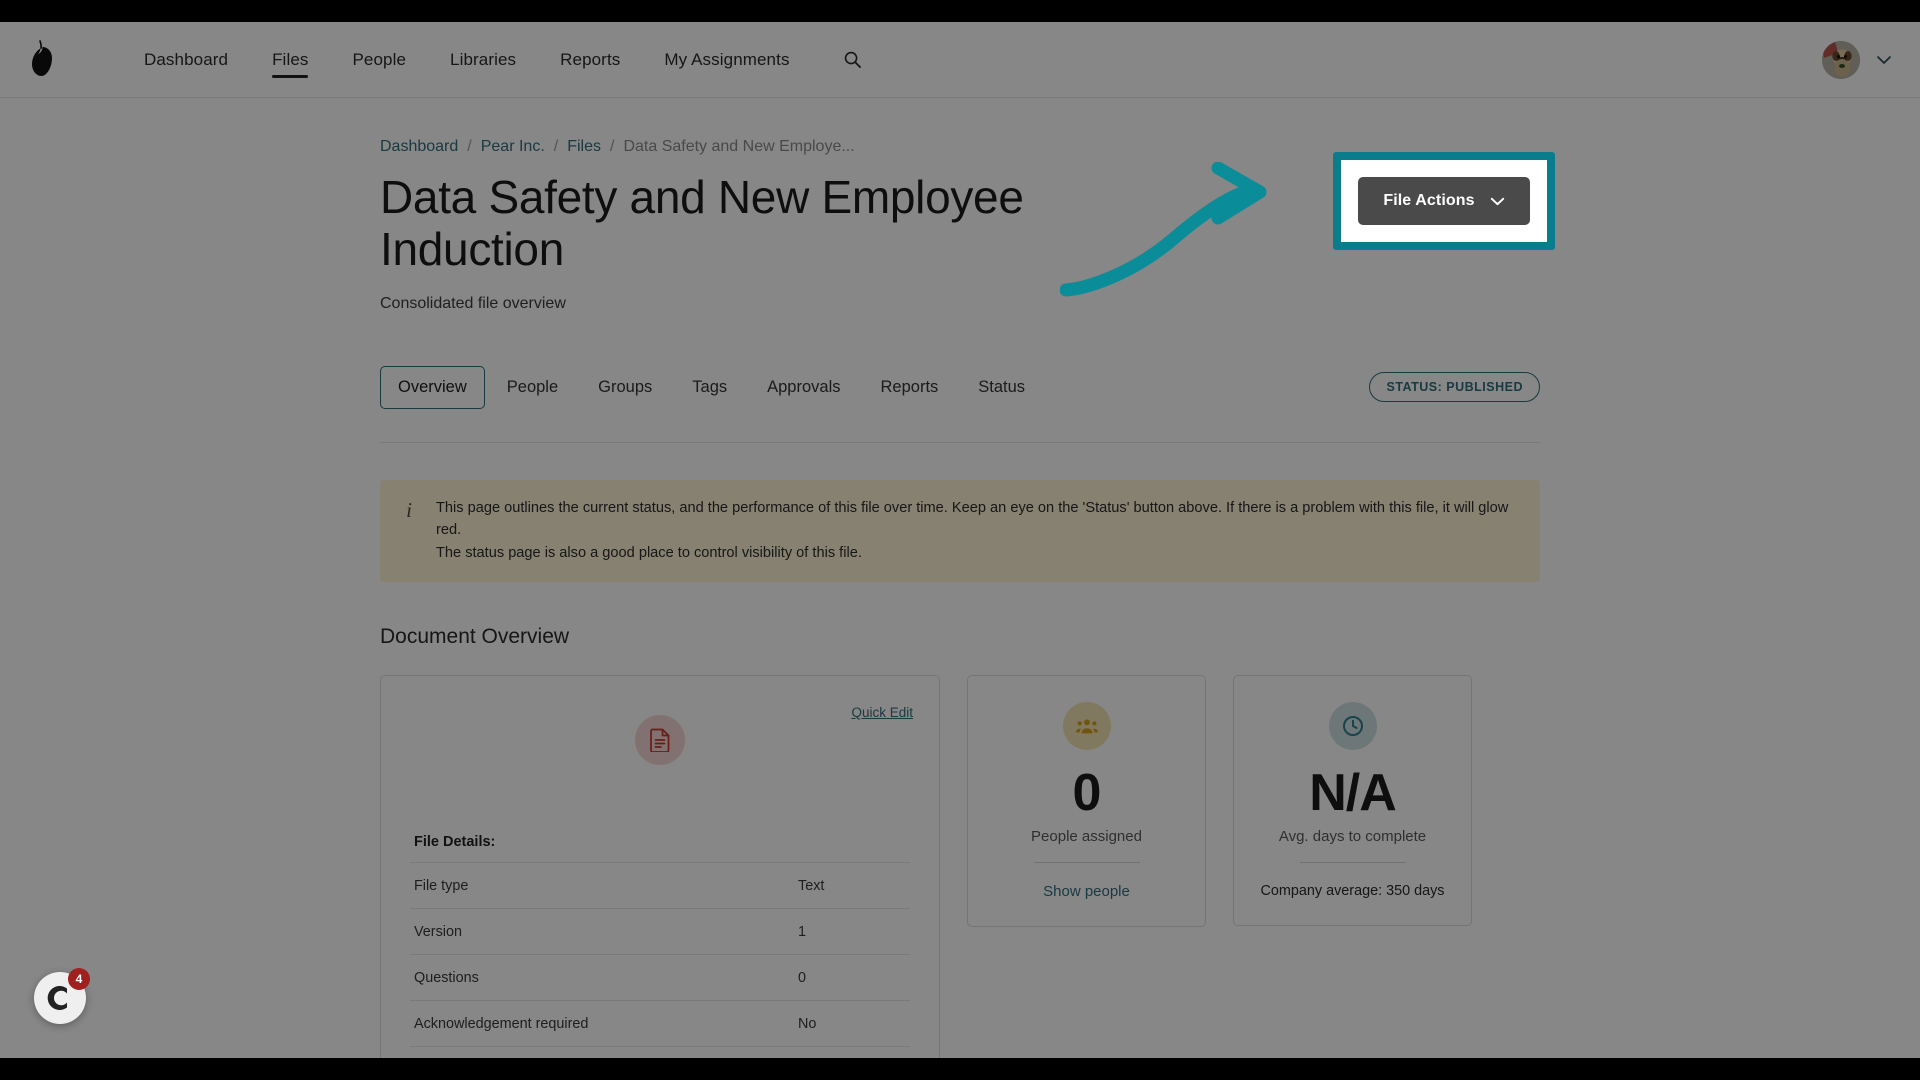  I want to click on letterbox-top, so click(960, 11).